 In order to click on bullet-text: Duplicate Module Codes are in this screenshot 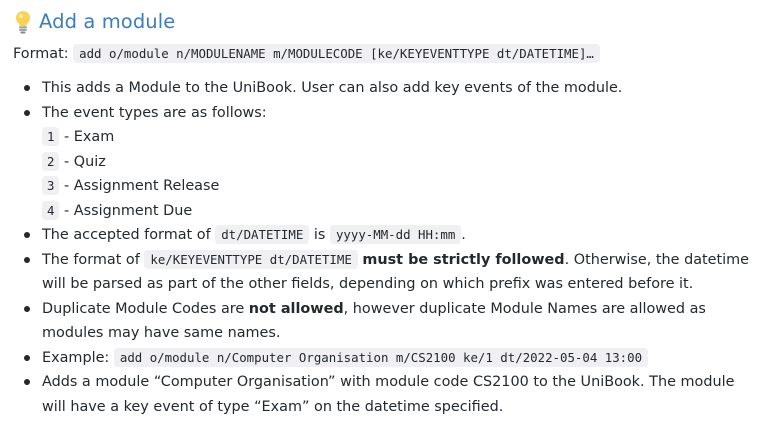, I will do `click(145, 308)`.